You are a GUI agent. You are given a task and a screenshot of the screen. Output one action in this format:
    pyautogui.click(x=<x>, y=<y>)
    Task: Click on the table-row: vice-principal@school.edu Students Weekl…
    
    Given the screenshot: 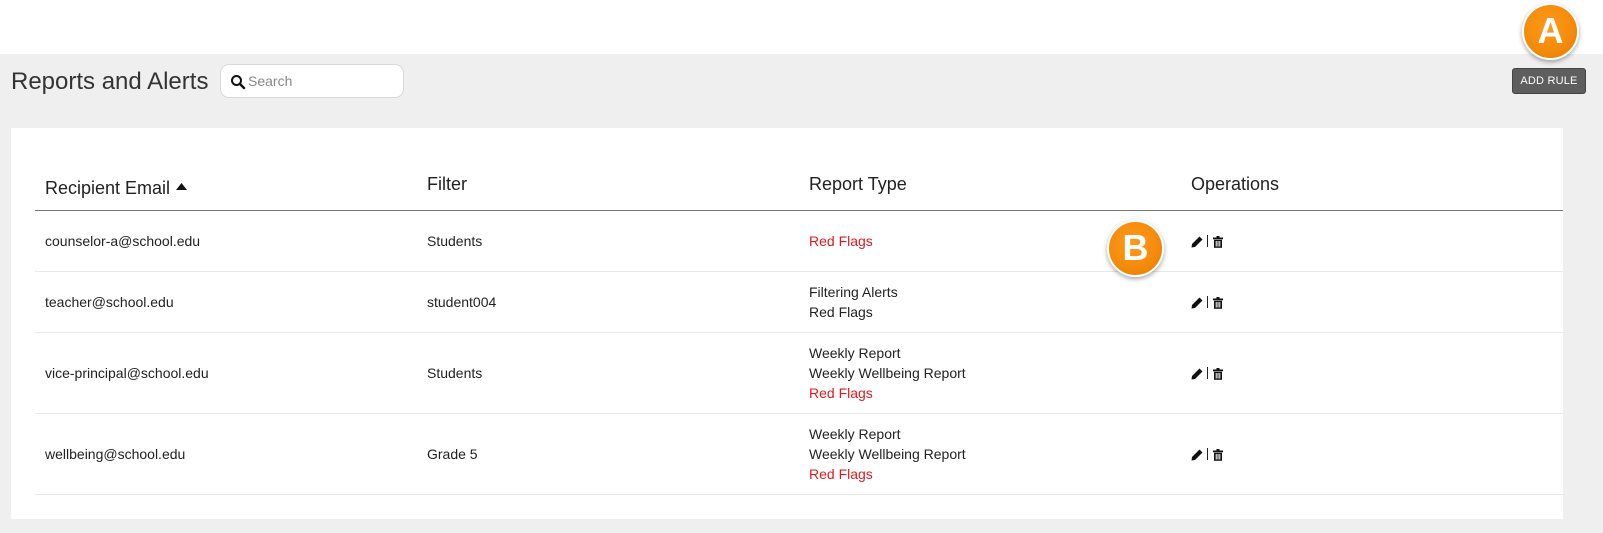 What is the action you would take?
    pyautogui.click(x=799, y=373)
    